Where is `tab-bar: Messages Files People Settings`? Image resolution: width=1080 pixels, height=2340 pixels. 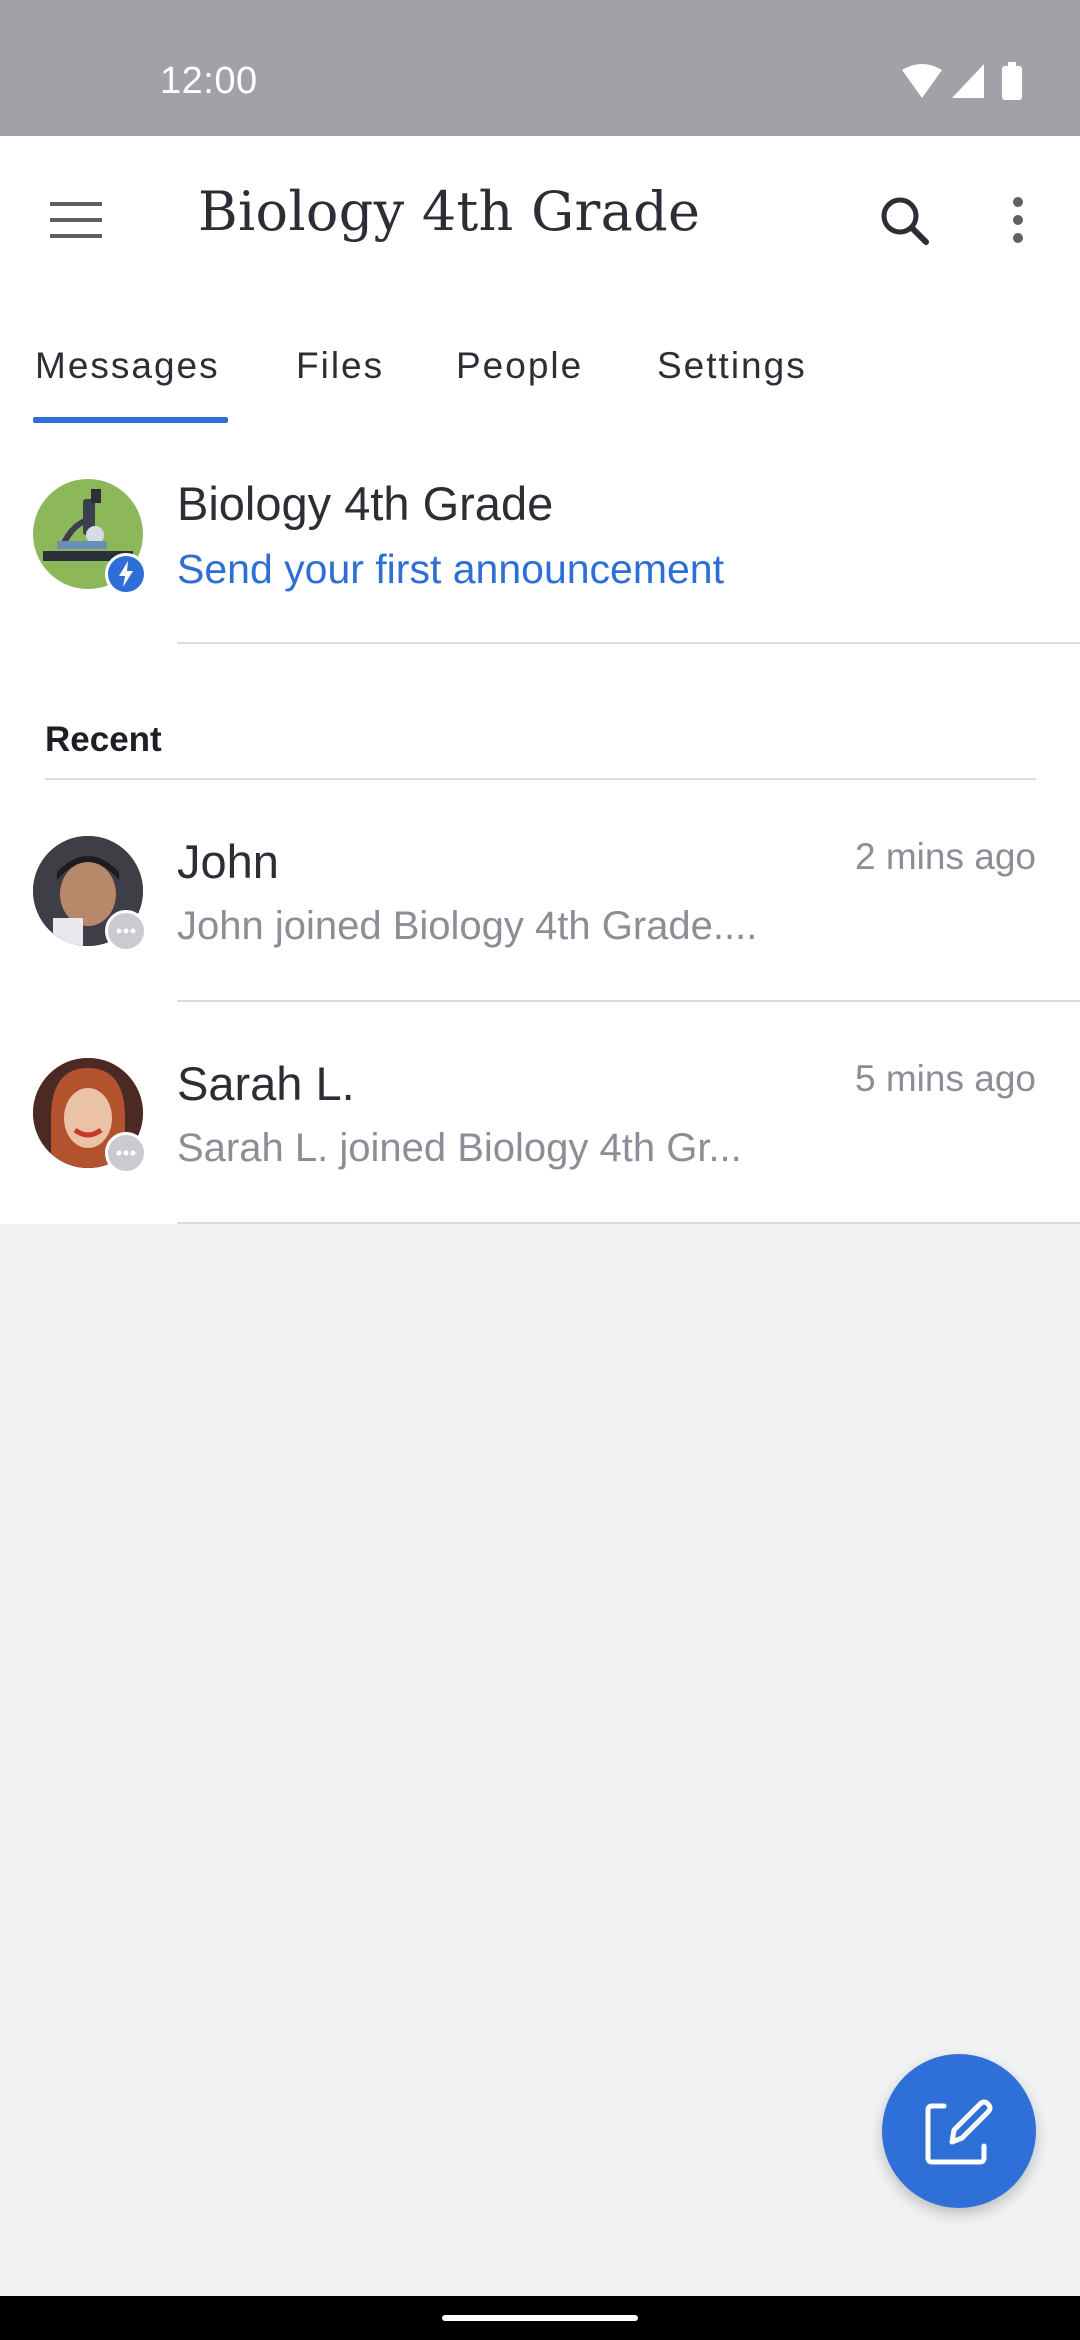
tab-bar: Messages Files People Settings is located at coordinates (540, 368).